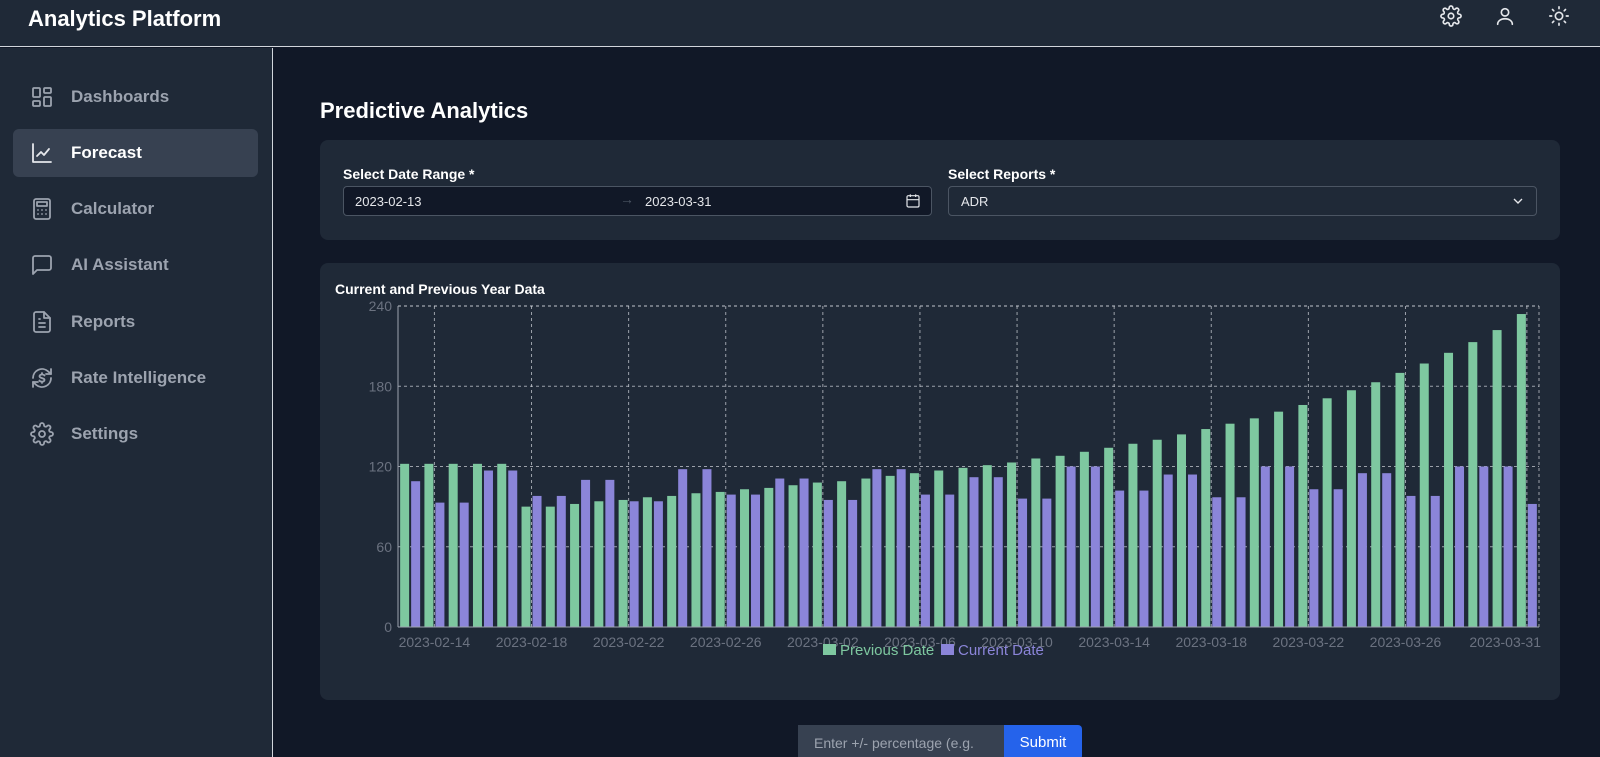 The height and width of the screenshot is (757, 1600). I want to click on line-chart-icon, so click(42, 153).